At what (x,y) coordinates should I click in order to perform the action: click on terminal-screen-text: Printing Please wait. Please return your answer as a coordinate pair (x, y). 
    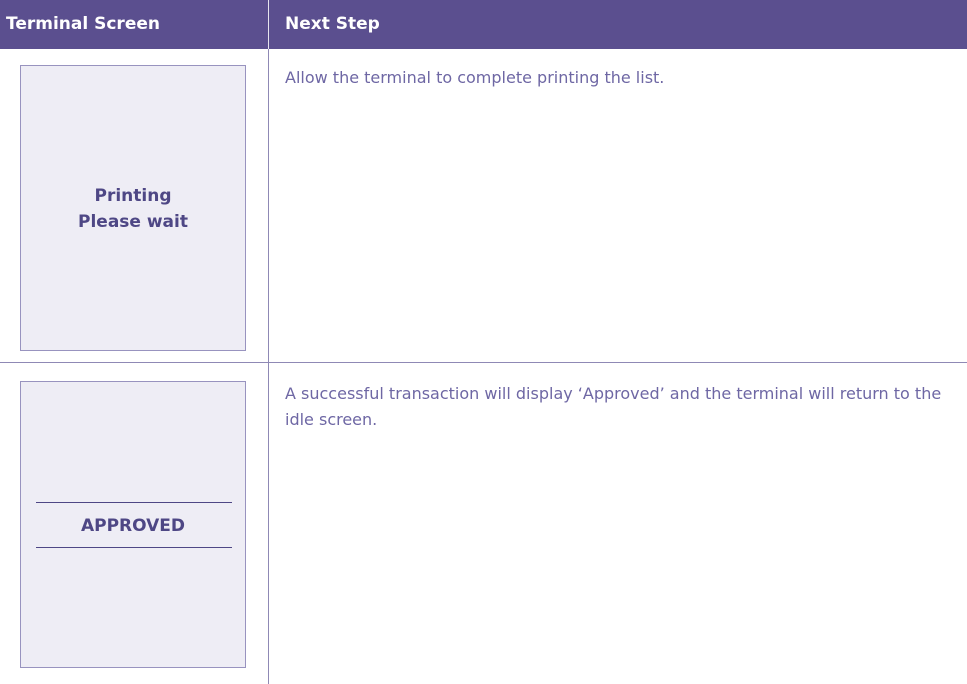
    Looking at the image, I should click on (133, 209).